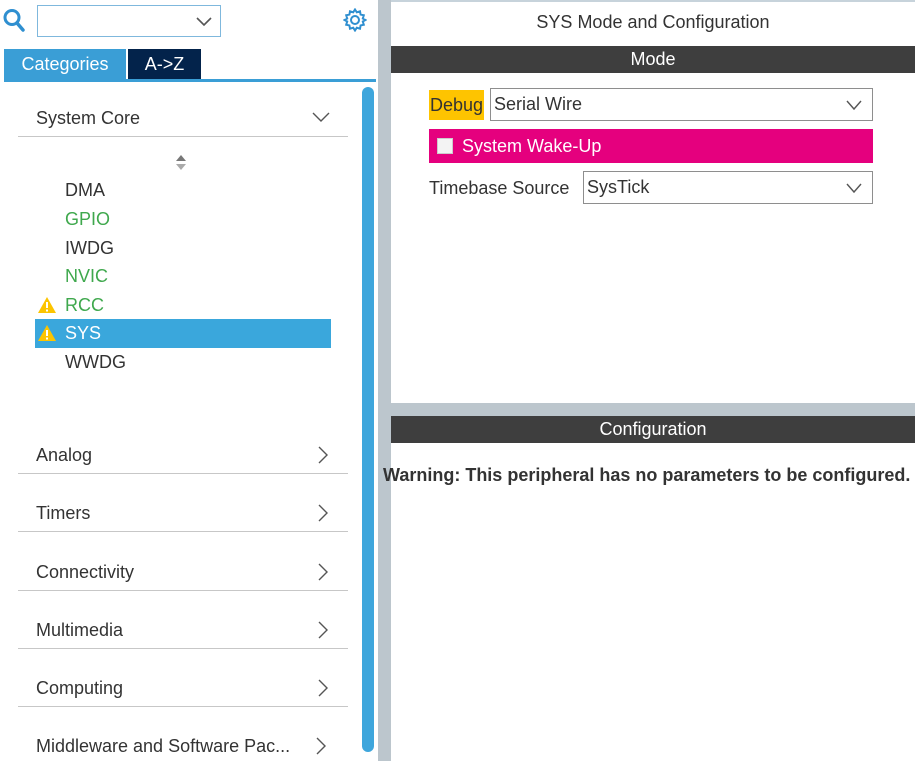 The width and height of the screenshot is (915, 761). What do you see at coordinates (183, 248) in the screenshot?
I see `list-item-iwdg: IWDG` at bounding box center [183, 248].